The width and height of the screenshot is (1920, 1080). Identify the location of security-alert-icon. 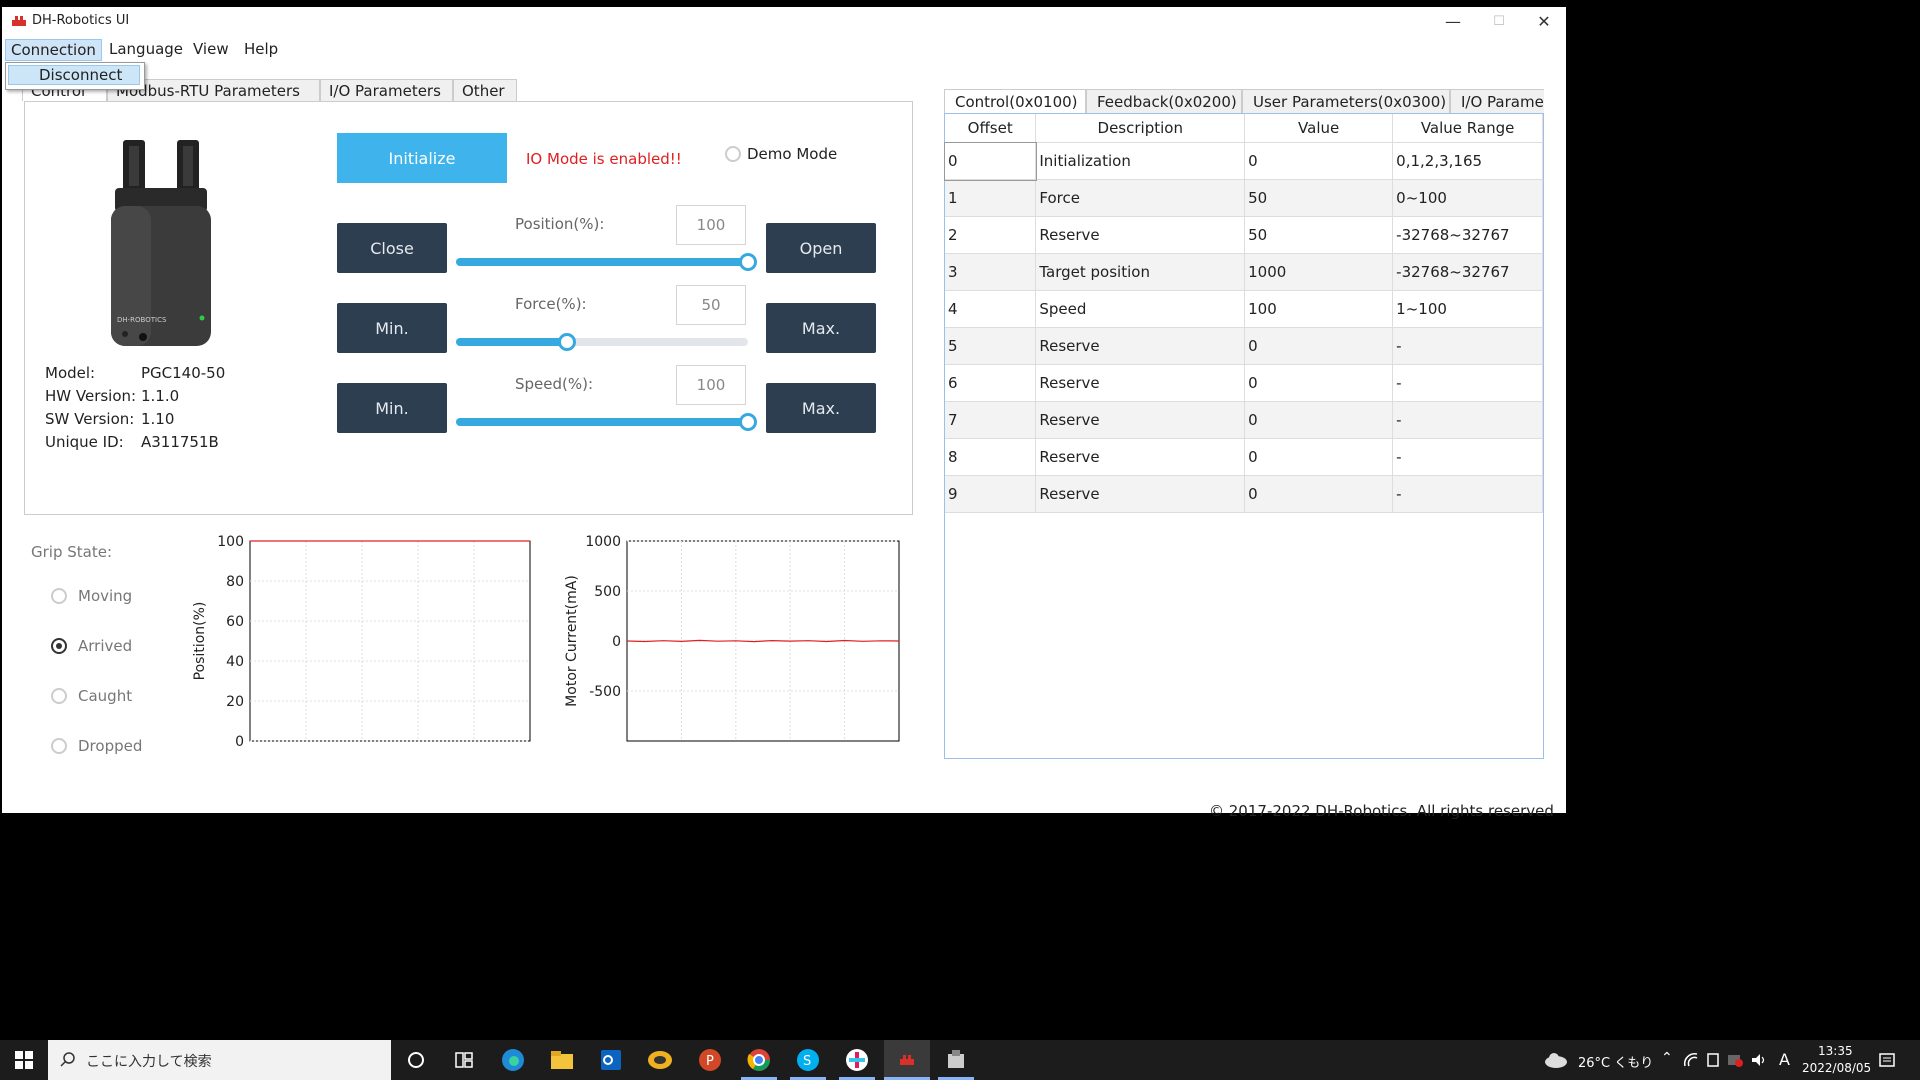
(1735, 1060).